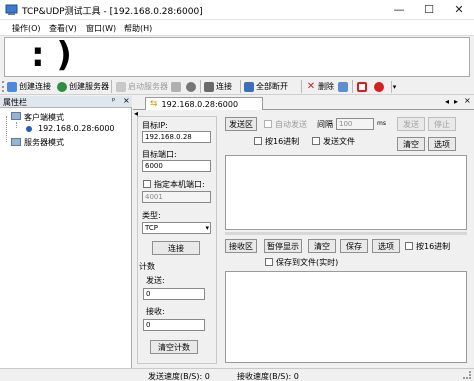 The width and height of the screenshot is (474, 381). What do you see at coordinates (154, 104) in the screenshot?
I see `tab-connection-icon: ⇆` at bounding box center [154, 104].